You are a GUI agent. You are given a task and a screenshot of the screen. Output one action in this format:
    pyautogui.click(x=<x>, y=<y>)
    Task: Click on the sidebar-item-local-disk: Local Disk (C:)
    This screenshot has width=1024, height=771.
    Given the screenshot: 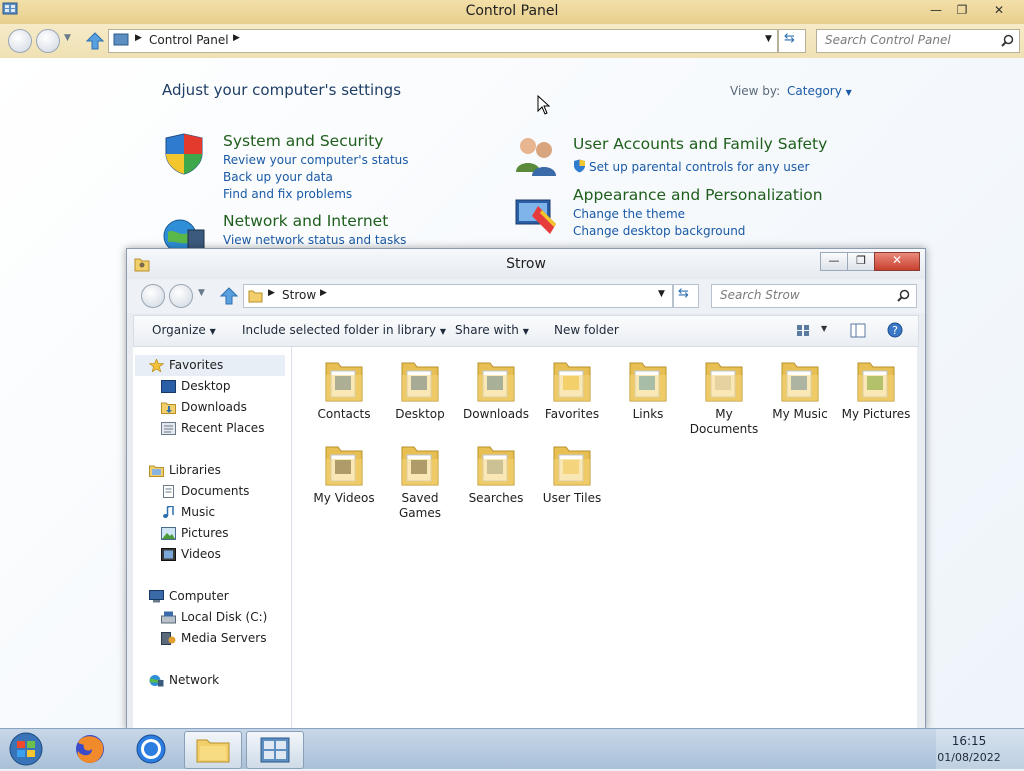 What is the action you would take?
    pyautogui.click(x=218, y=617)
    